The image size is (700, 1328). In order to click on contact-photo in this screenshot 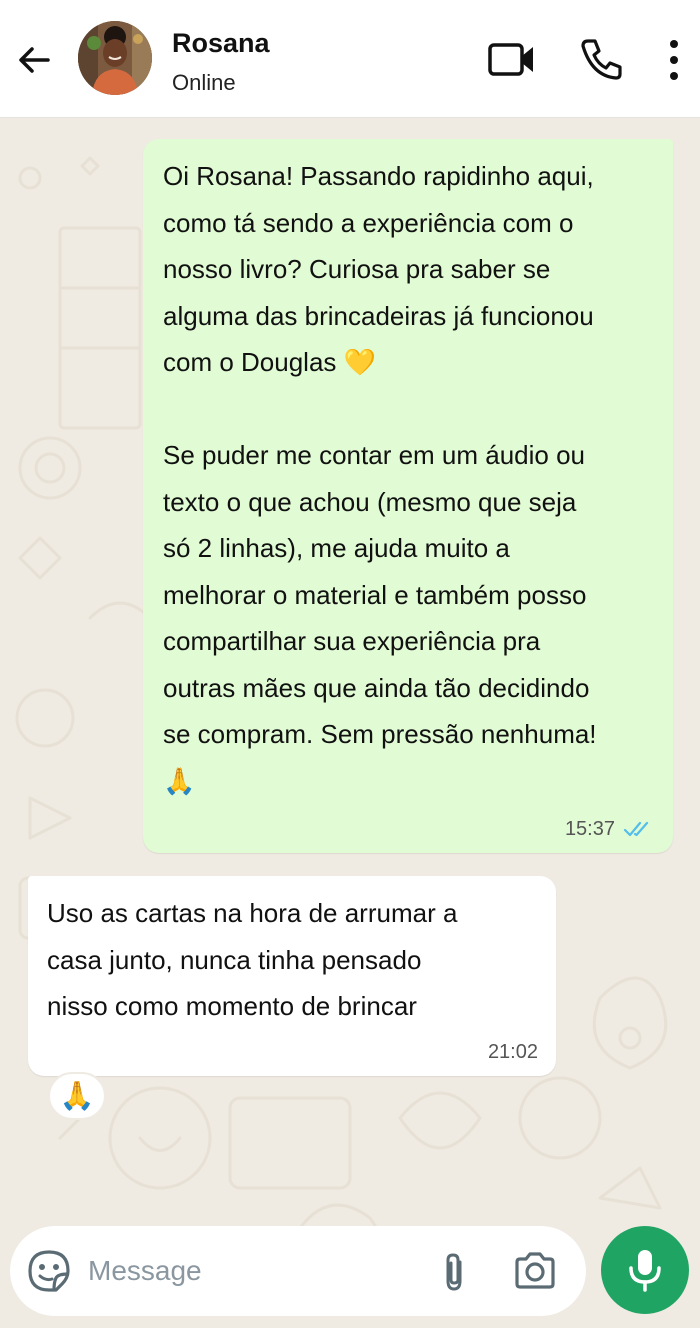, I will do `click(115, 58)`.